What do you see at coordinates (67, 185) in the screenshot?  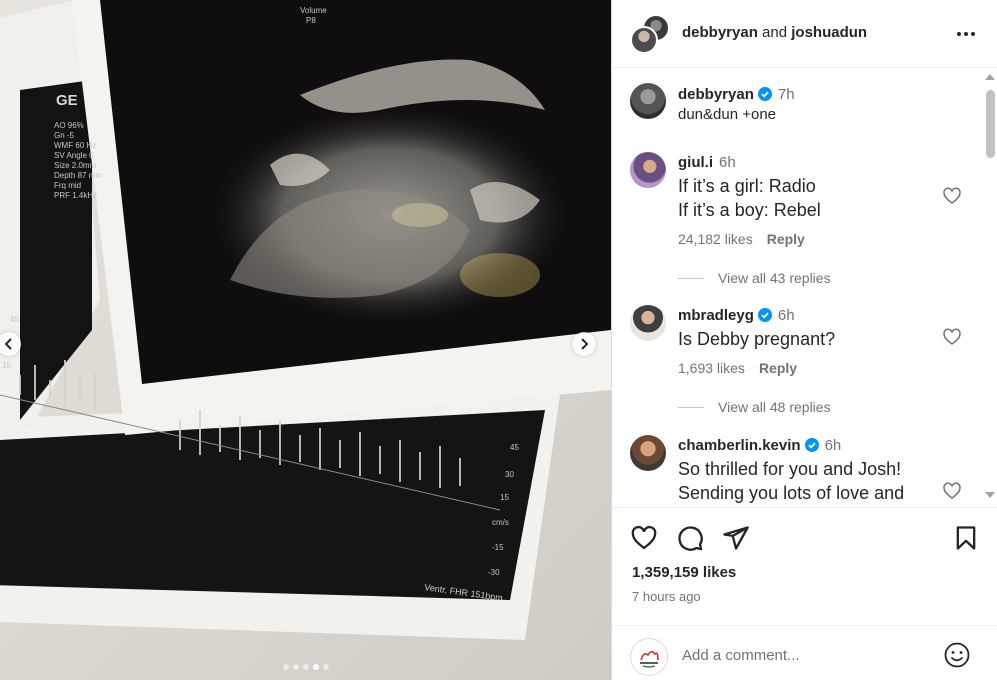 I see `scan-setting: Frq mid` at bounding box center [67, 185].